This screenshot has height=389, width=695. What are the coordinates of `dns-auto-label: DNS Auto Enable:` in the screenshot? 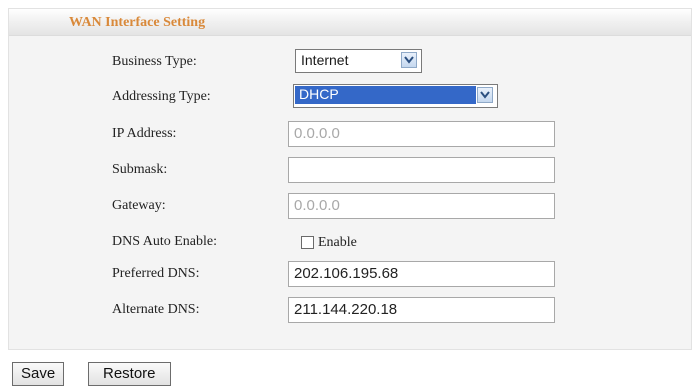 It's located at (164, 241).